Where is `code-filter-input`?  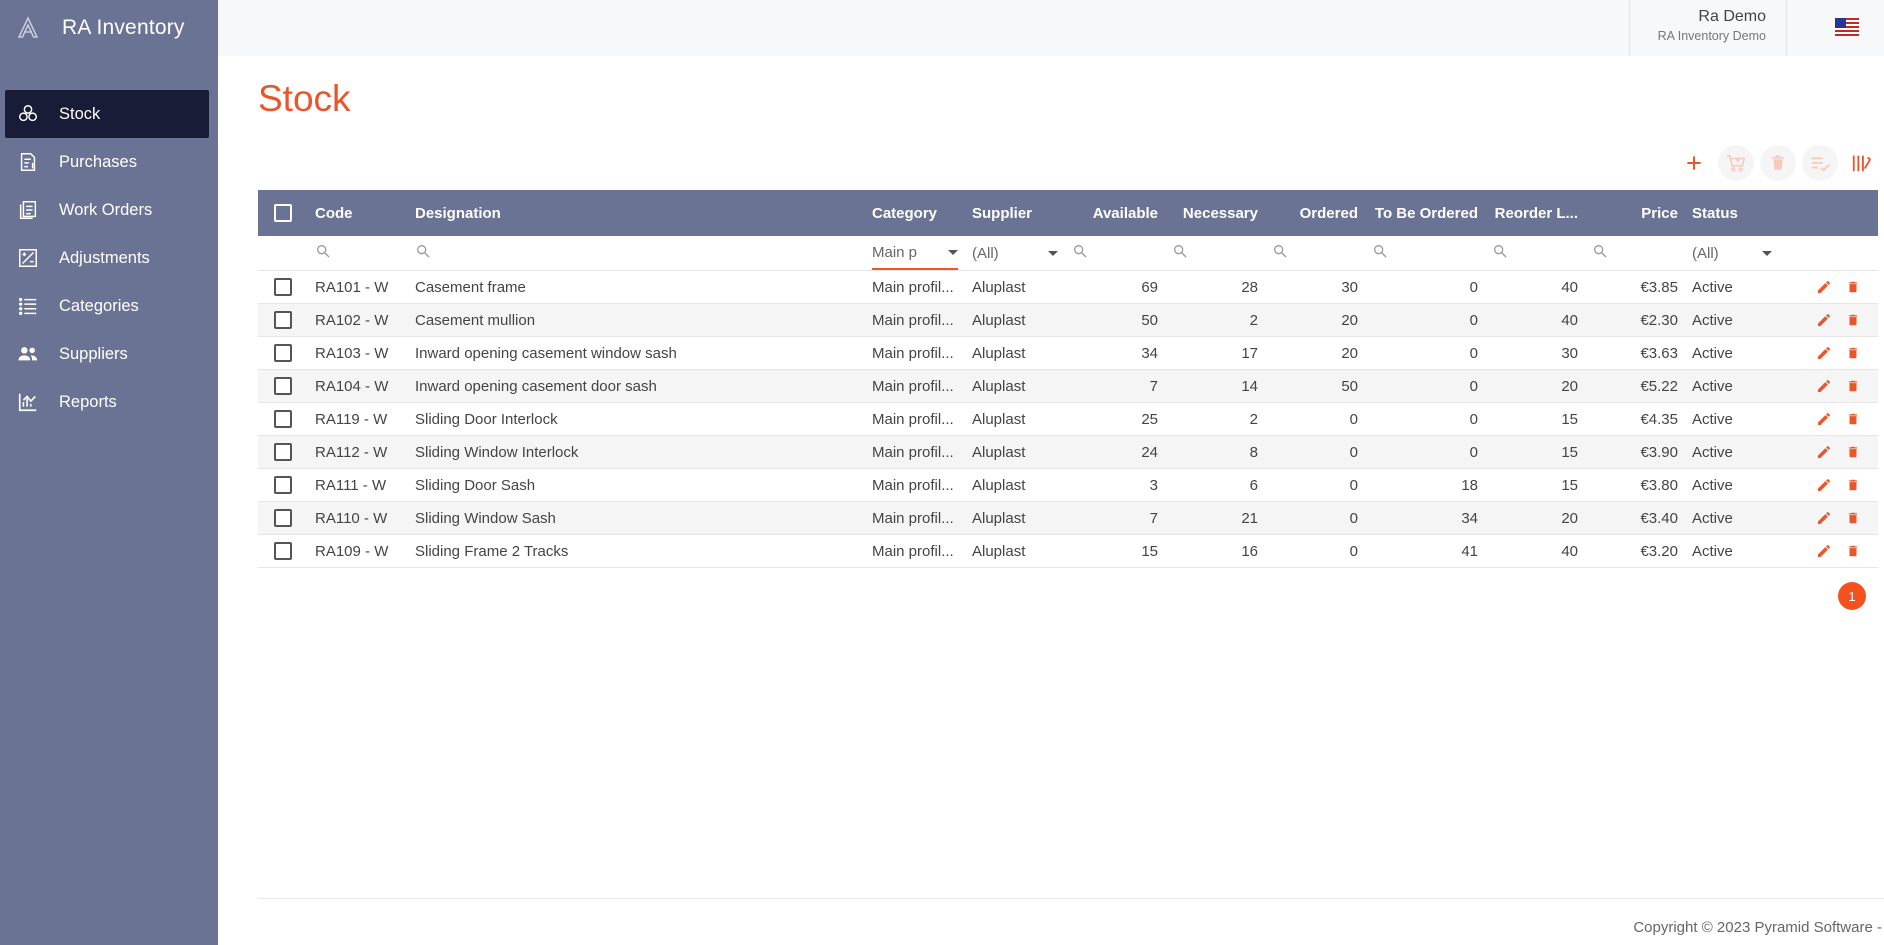 code-filter-input is located at coordinates (358, 253).